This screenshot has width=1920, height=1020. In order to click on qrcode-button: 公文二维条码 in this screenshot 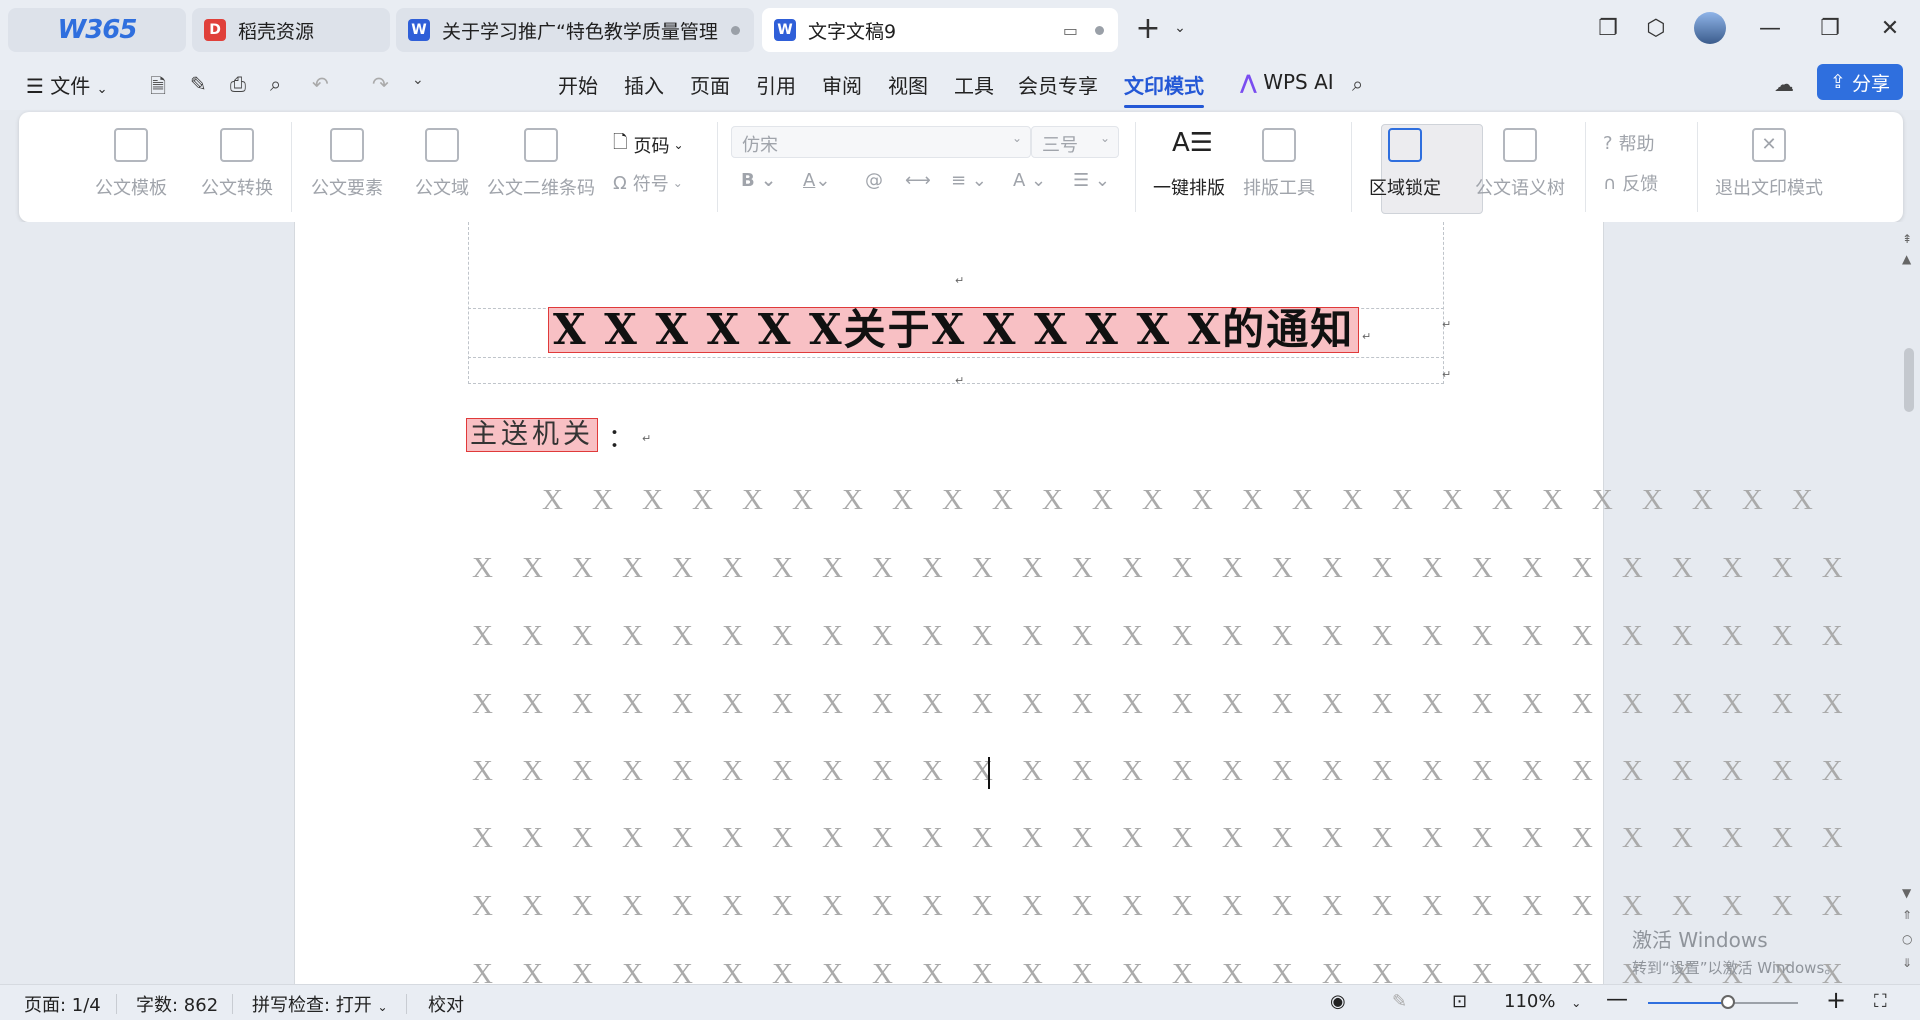, I will do `click(541, 164)`.